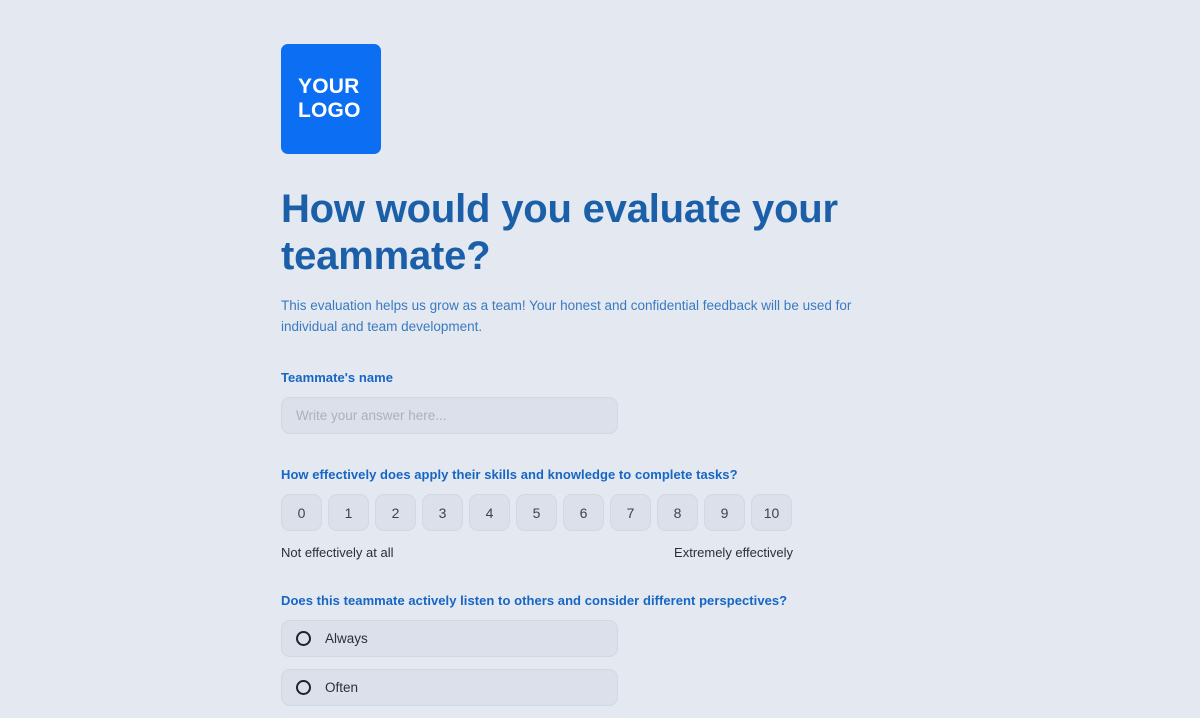 The width and height of the screenshot is (1200, 718). Describe the element at coordinates (346, 639) in the screenshot. I see `radio-option-label: Always` at that location.